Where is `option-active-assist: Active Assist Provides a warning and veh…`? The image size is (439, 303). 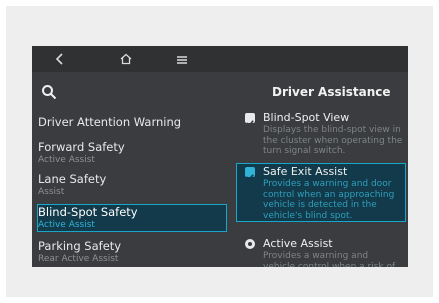 option-active-assist: Active Assist Provides a warning and veh… is located at coordinates (321, 251).